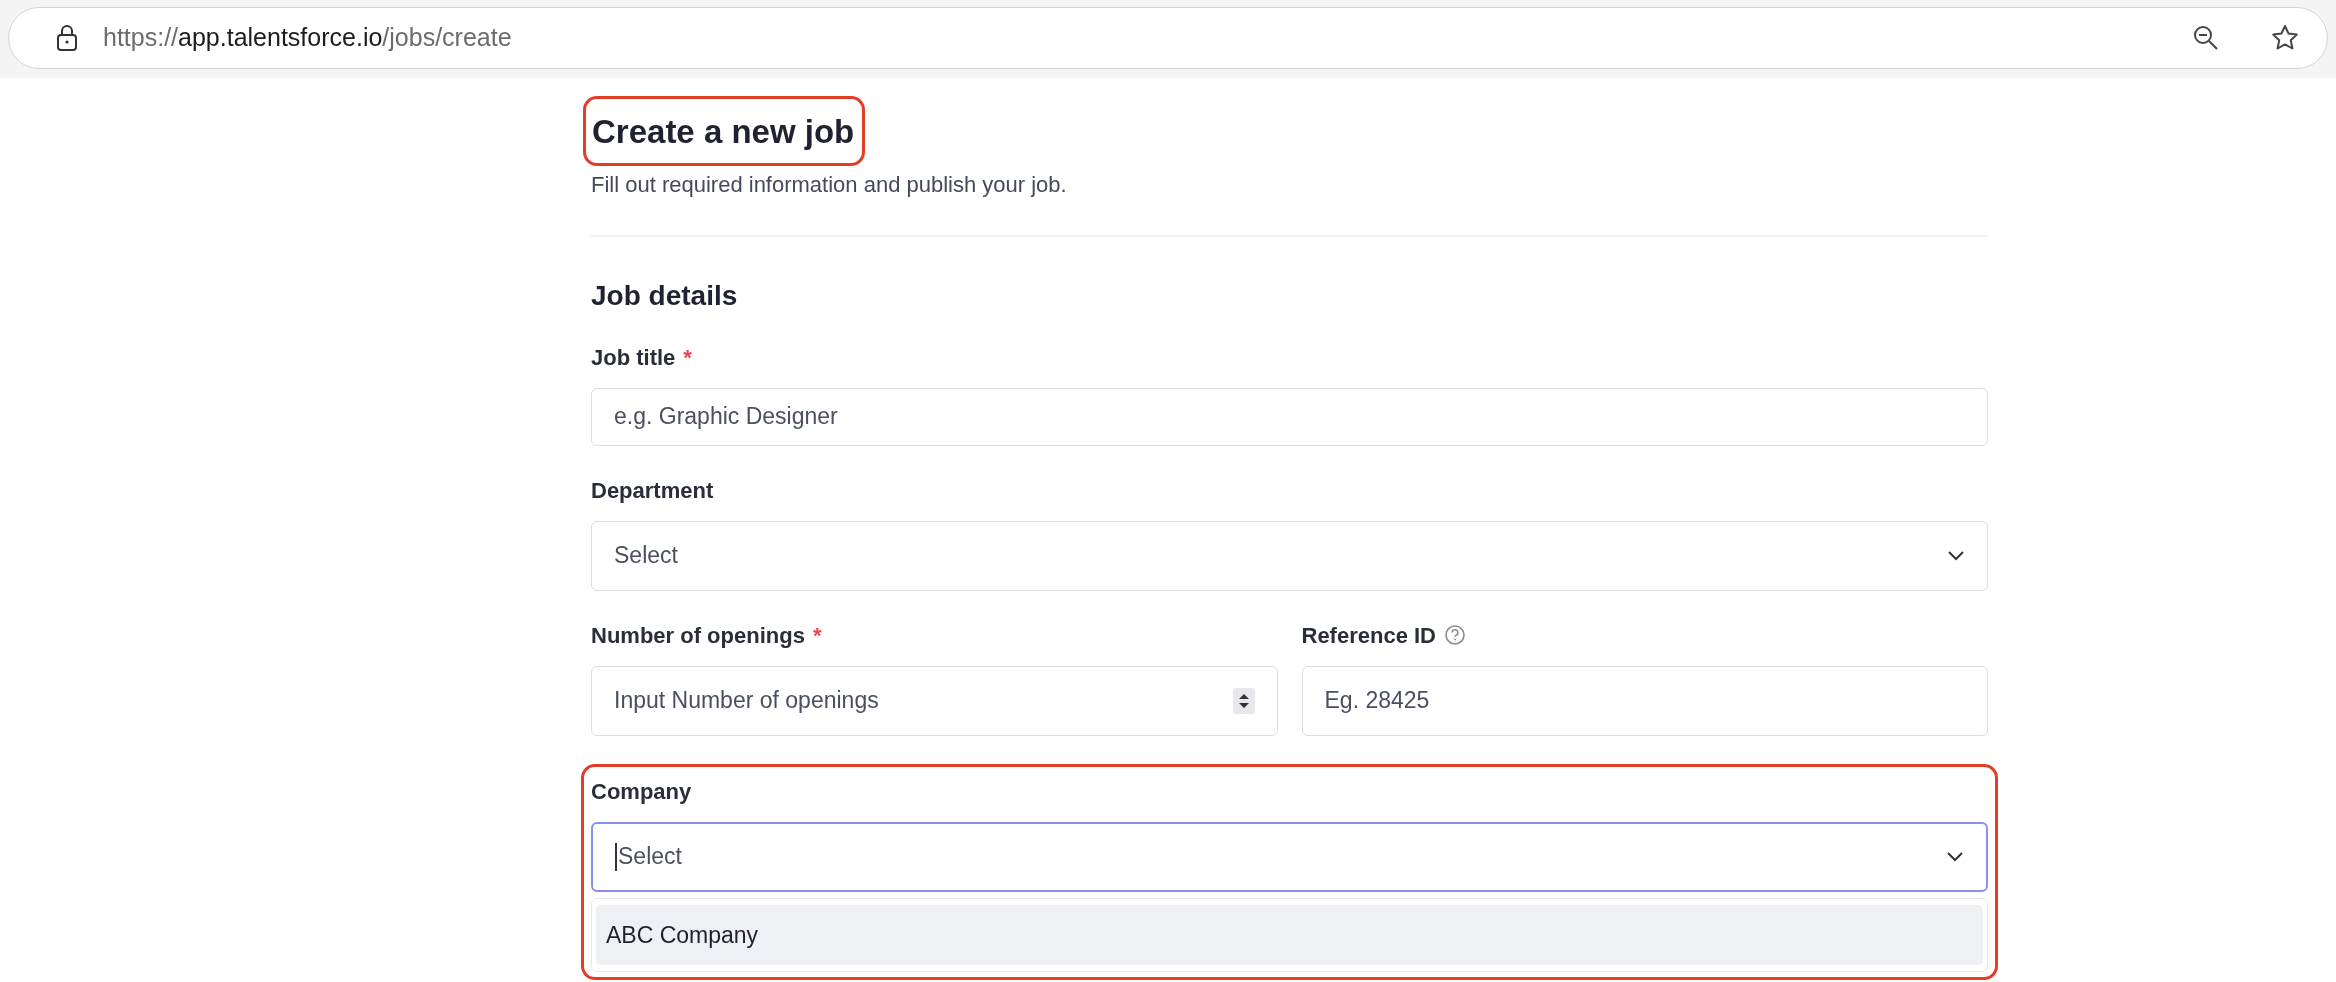  Describe the element at coordinates (934, 700) in the screenshot. I see `number-field: Input Number of openings` at that location.